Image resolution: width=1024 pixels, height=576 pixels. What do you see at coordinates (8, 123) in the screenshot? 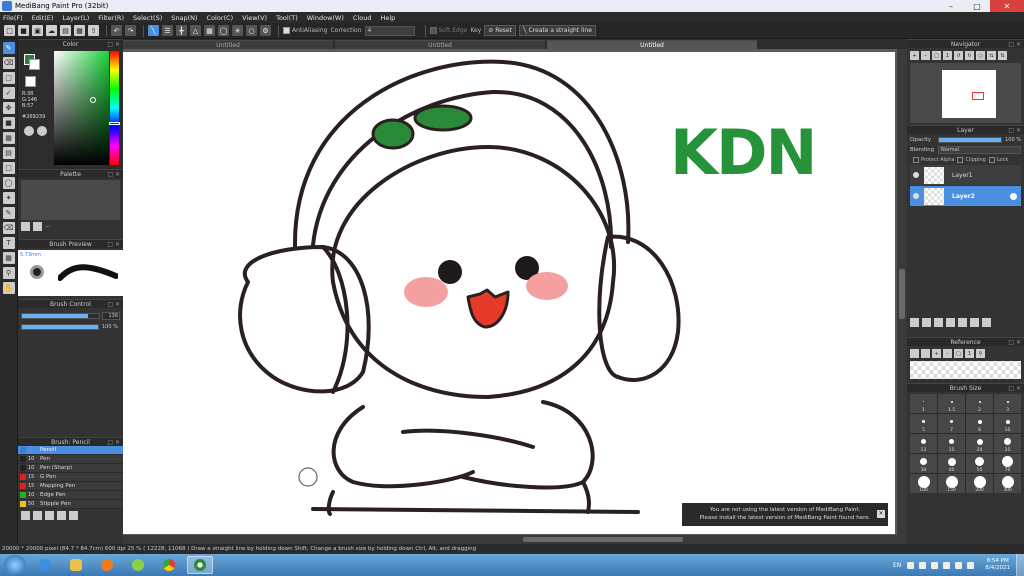
I see `shape-tool-icon: ■` at bounding box center [8, 123].